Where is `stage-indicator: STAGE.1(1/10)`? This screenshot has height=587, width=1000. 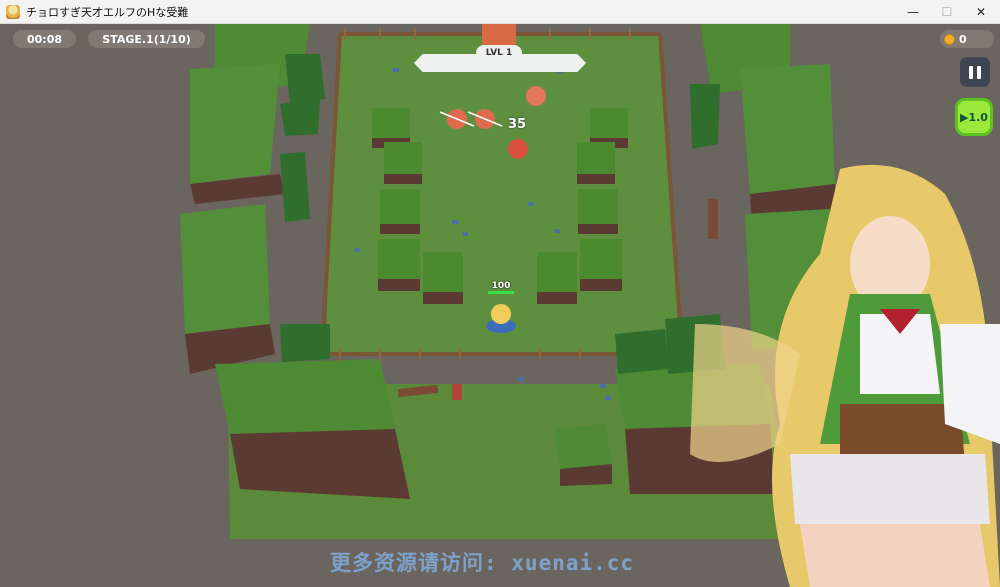 stage-indicator: STAGE.1(1/10) is located at coordinates (146, 39).